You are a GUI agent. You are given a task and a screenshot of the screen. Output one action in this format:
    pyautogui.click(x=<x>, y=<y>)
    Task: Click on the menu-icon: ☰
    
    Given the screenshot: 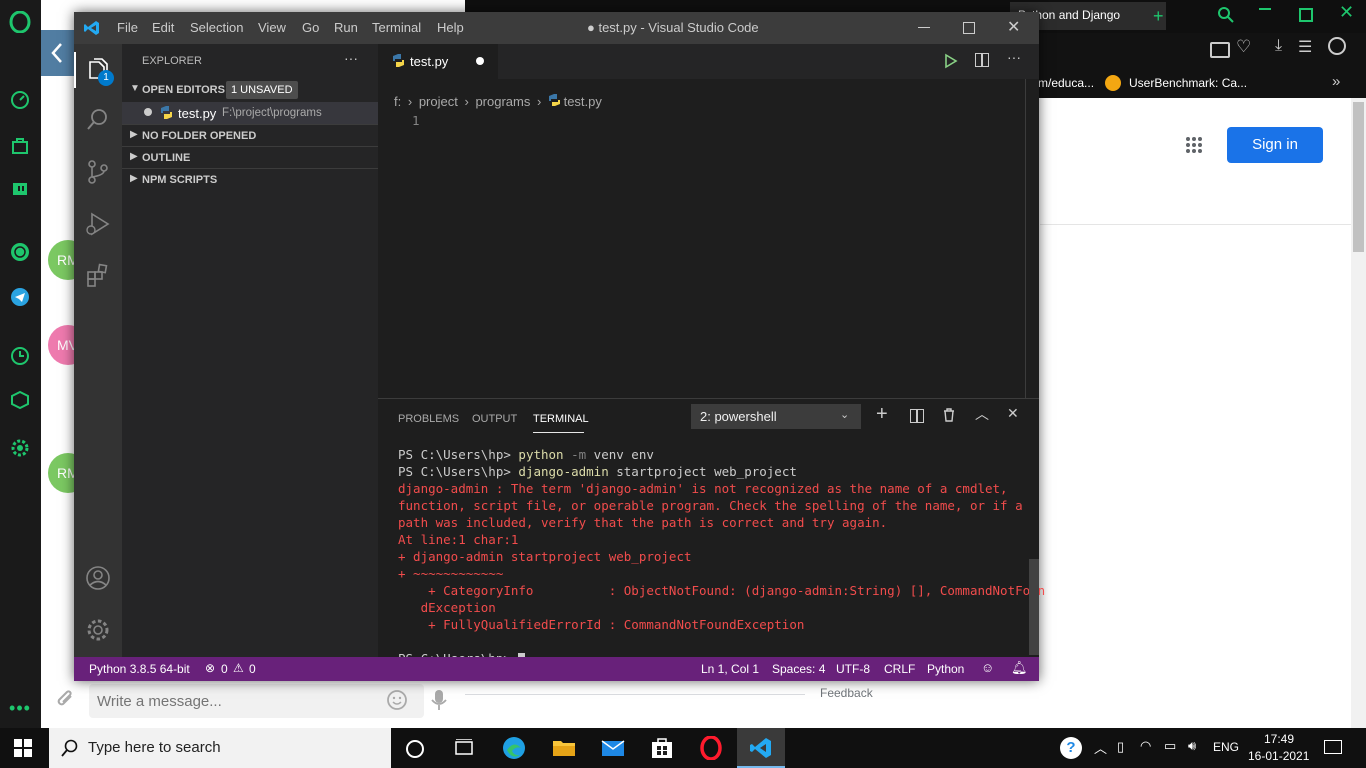 What is the action you would take?
    pyautogui.click(x=1305, y=47)
    